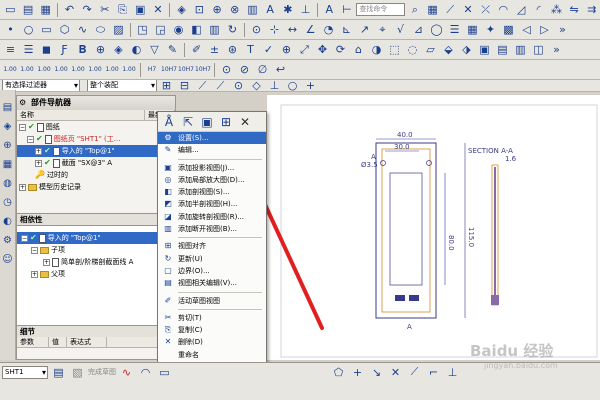 This screenshot has width=600, height=400. Describe the element at coordinates (252, 10) in the screenshot. I see `table-icon: ▥` at that location.